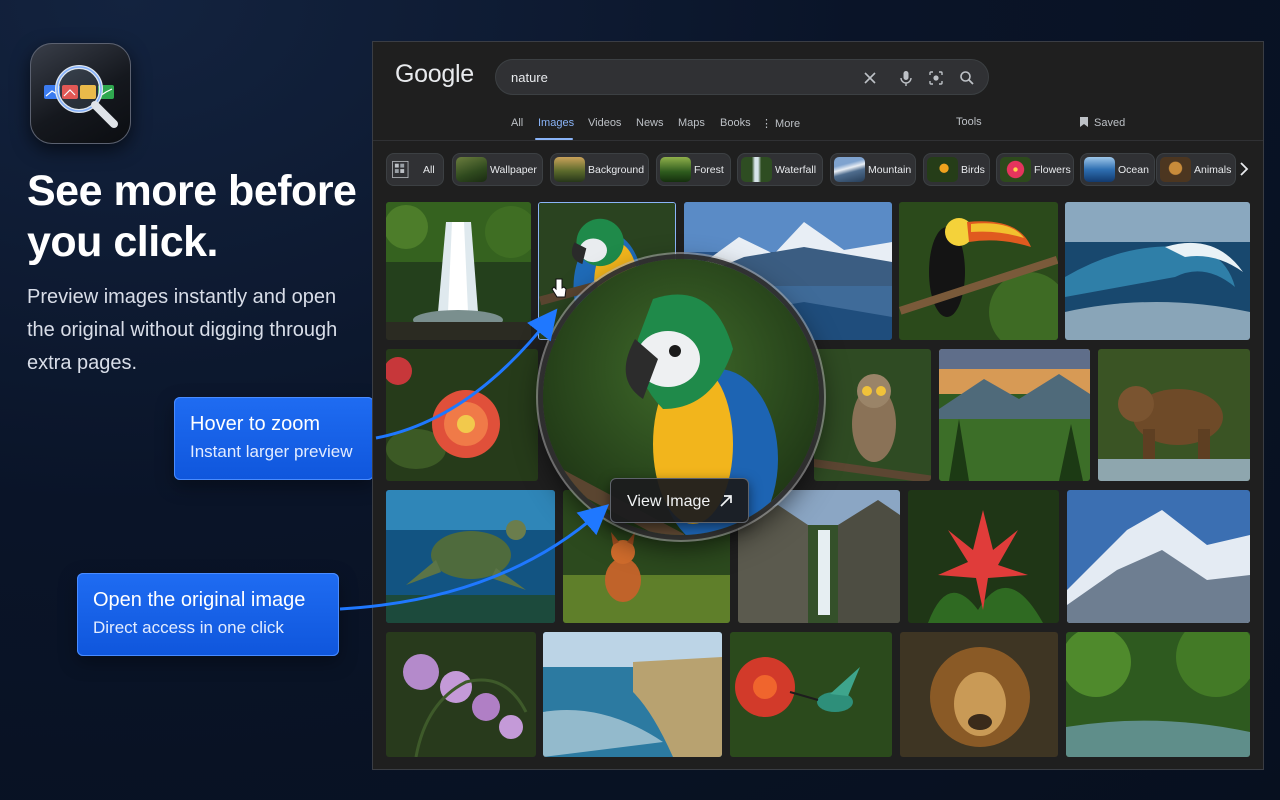 The width and height of the screenshot is (1280, 800). What do you see at coordinates (461, 694) in the screenshot?
I see `image-result-orchids` at bounding box center [461, 694].